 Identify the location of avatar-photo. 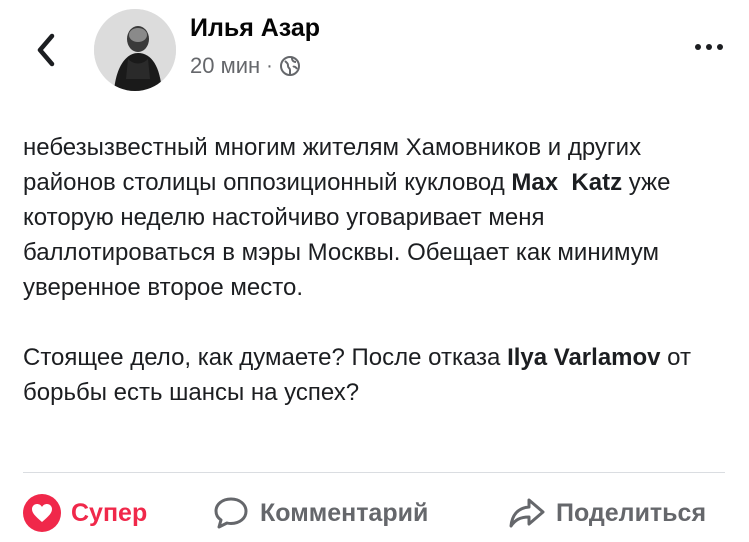
(135, 50).